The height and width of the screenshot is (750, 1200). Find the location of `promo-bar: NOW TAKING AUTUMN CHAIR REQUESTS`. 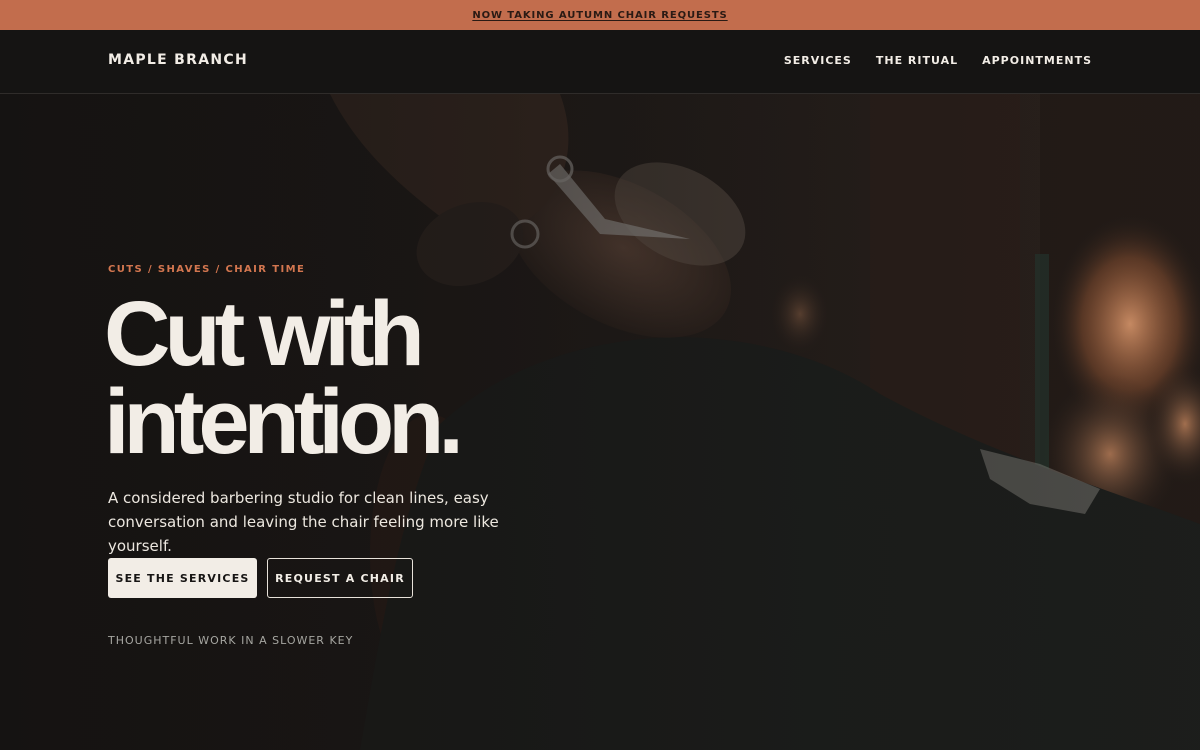

promo-bar: NOW TAKING AUTUMN CHAIR REQUESTS is located at coordinates (600, 15).